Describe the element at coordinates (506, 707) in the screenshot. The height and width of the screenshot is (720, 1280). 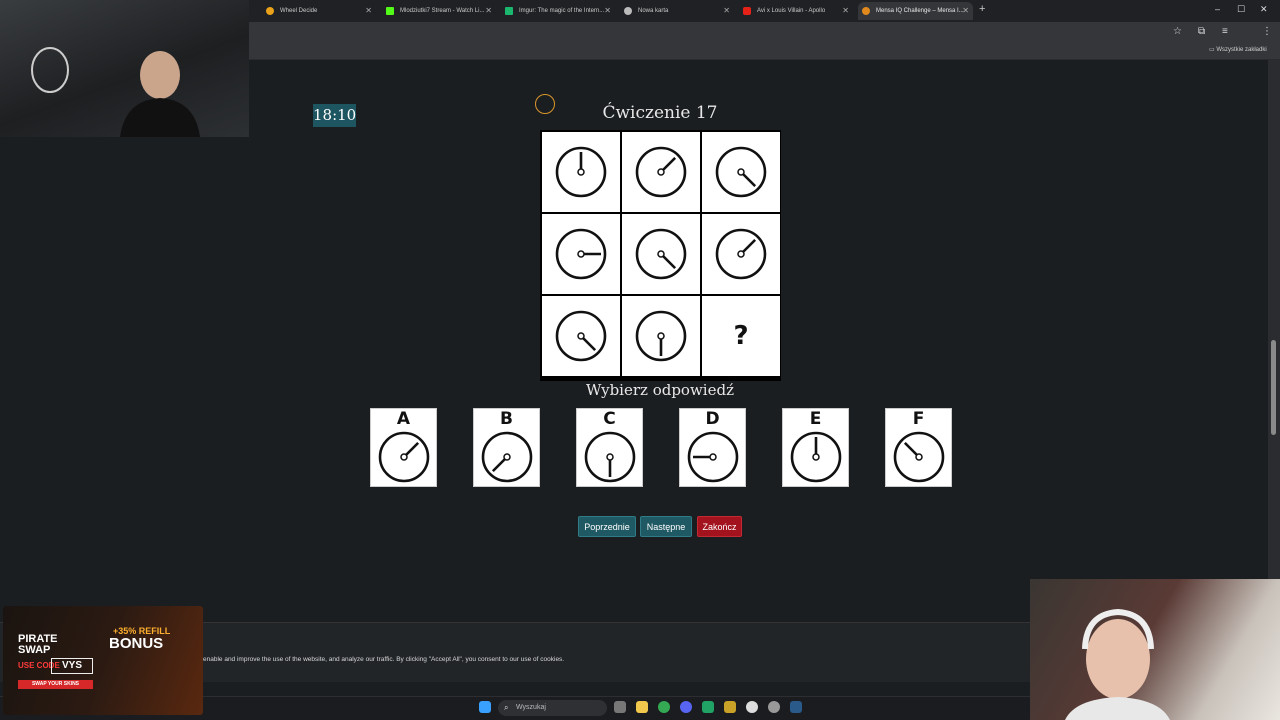
I see `search-icon: ⌕` at that location.